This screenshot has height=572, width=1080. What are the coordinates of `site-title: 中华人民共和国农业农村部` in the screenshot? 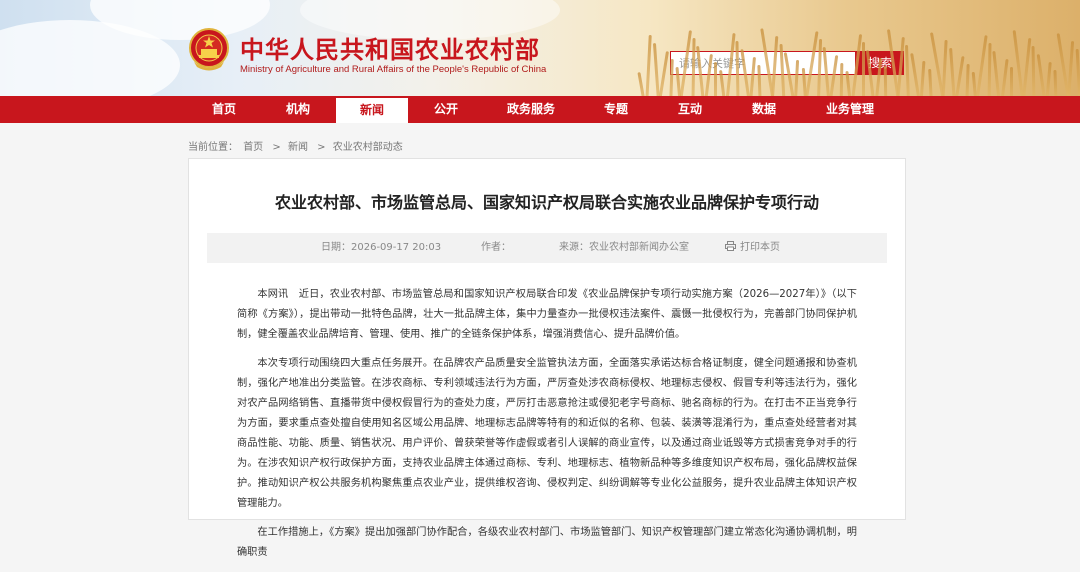 It's located at (390, 49).